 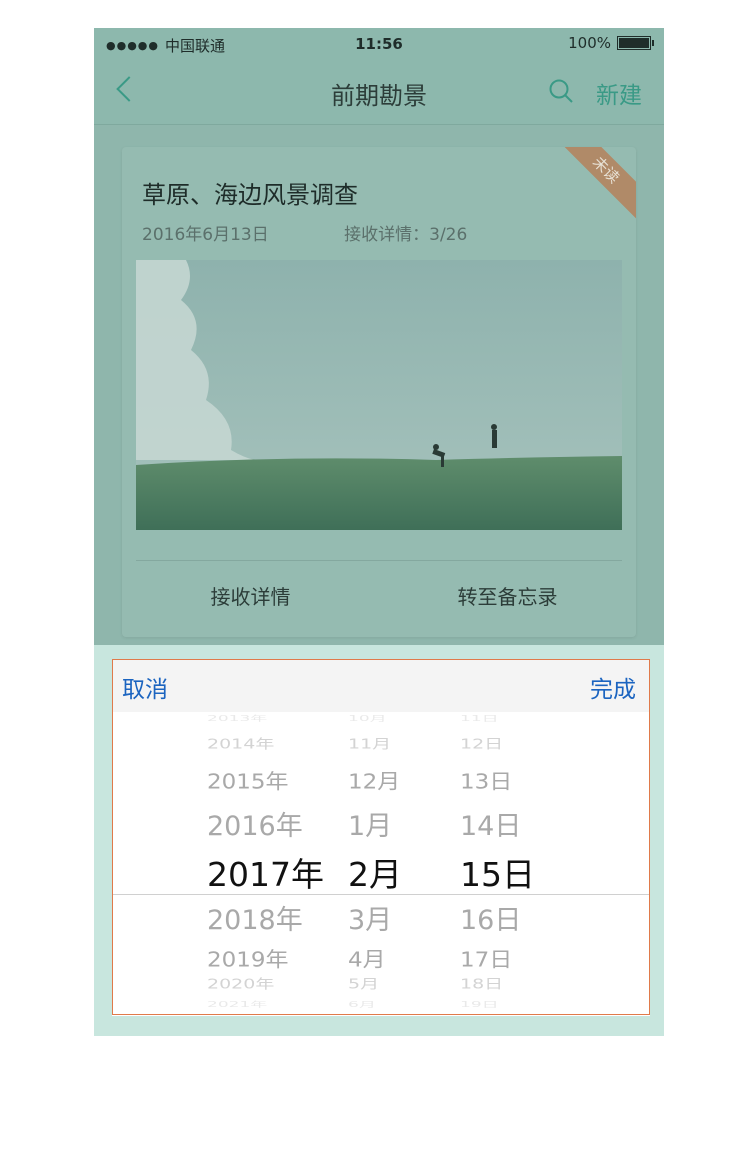 I want to click on year-option: 2021年, so click(x=237, y=1003).